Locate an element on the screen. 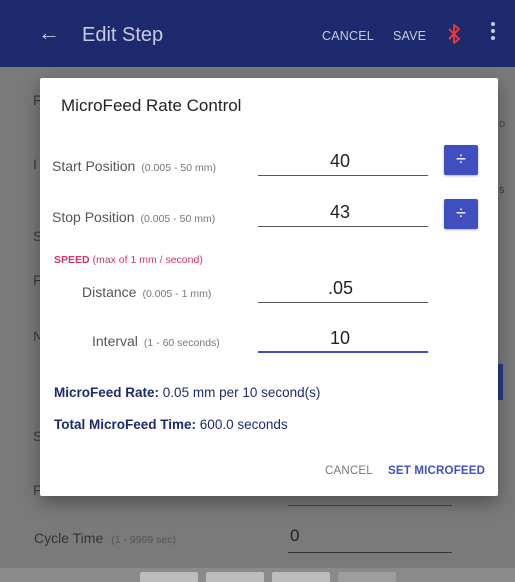  bg-edge-fragment: o is located at coordinates (502, 124).